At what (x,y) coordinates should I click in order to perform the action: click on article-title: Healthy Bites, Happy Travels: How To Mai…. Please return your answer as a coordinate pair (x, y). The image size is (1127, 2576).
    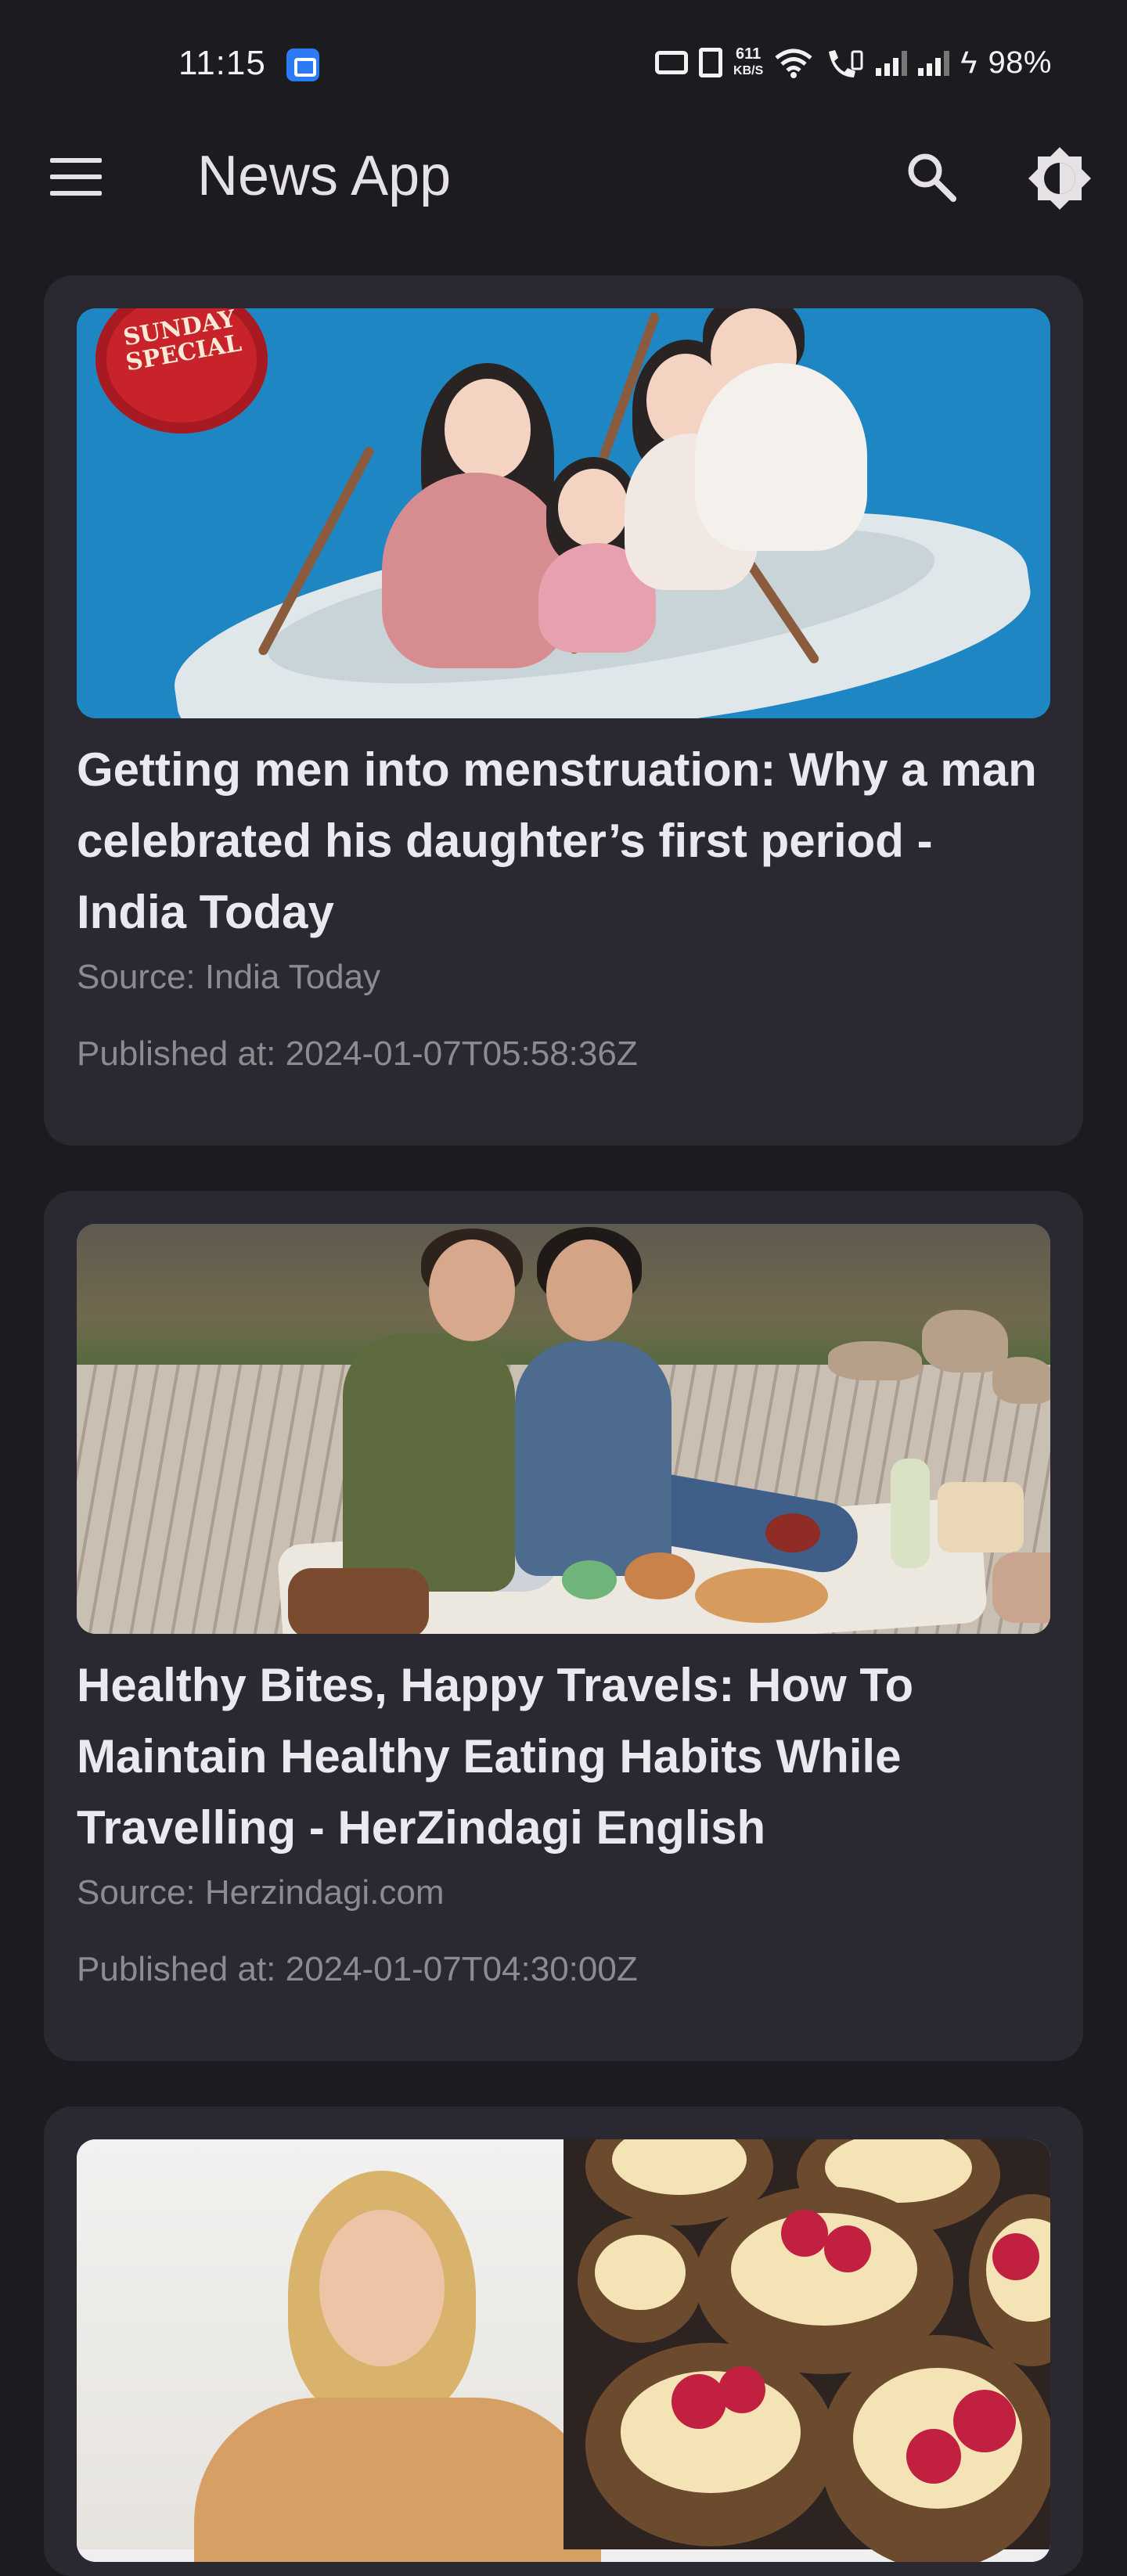
    Looking at the image, I should click on (495, 1756).